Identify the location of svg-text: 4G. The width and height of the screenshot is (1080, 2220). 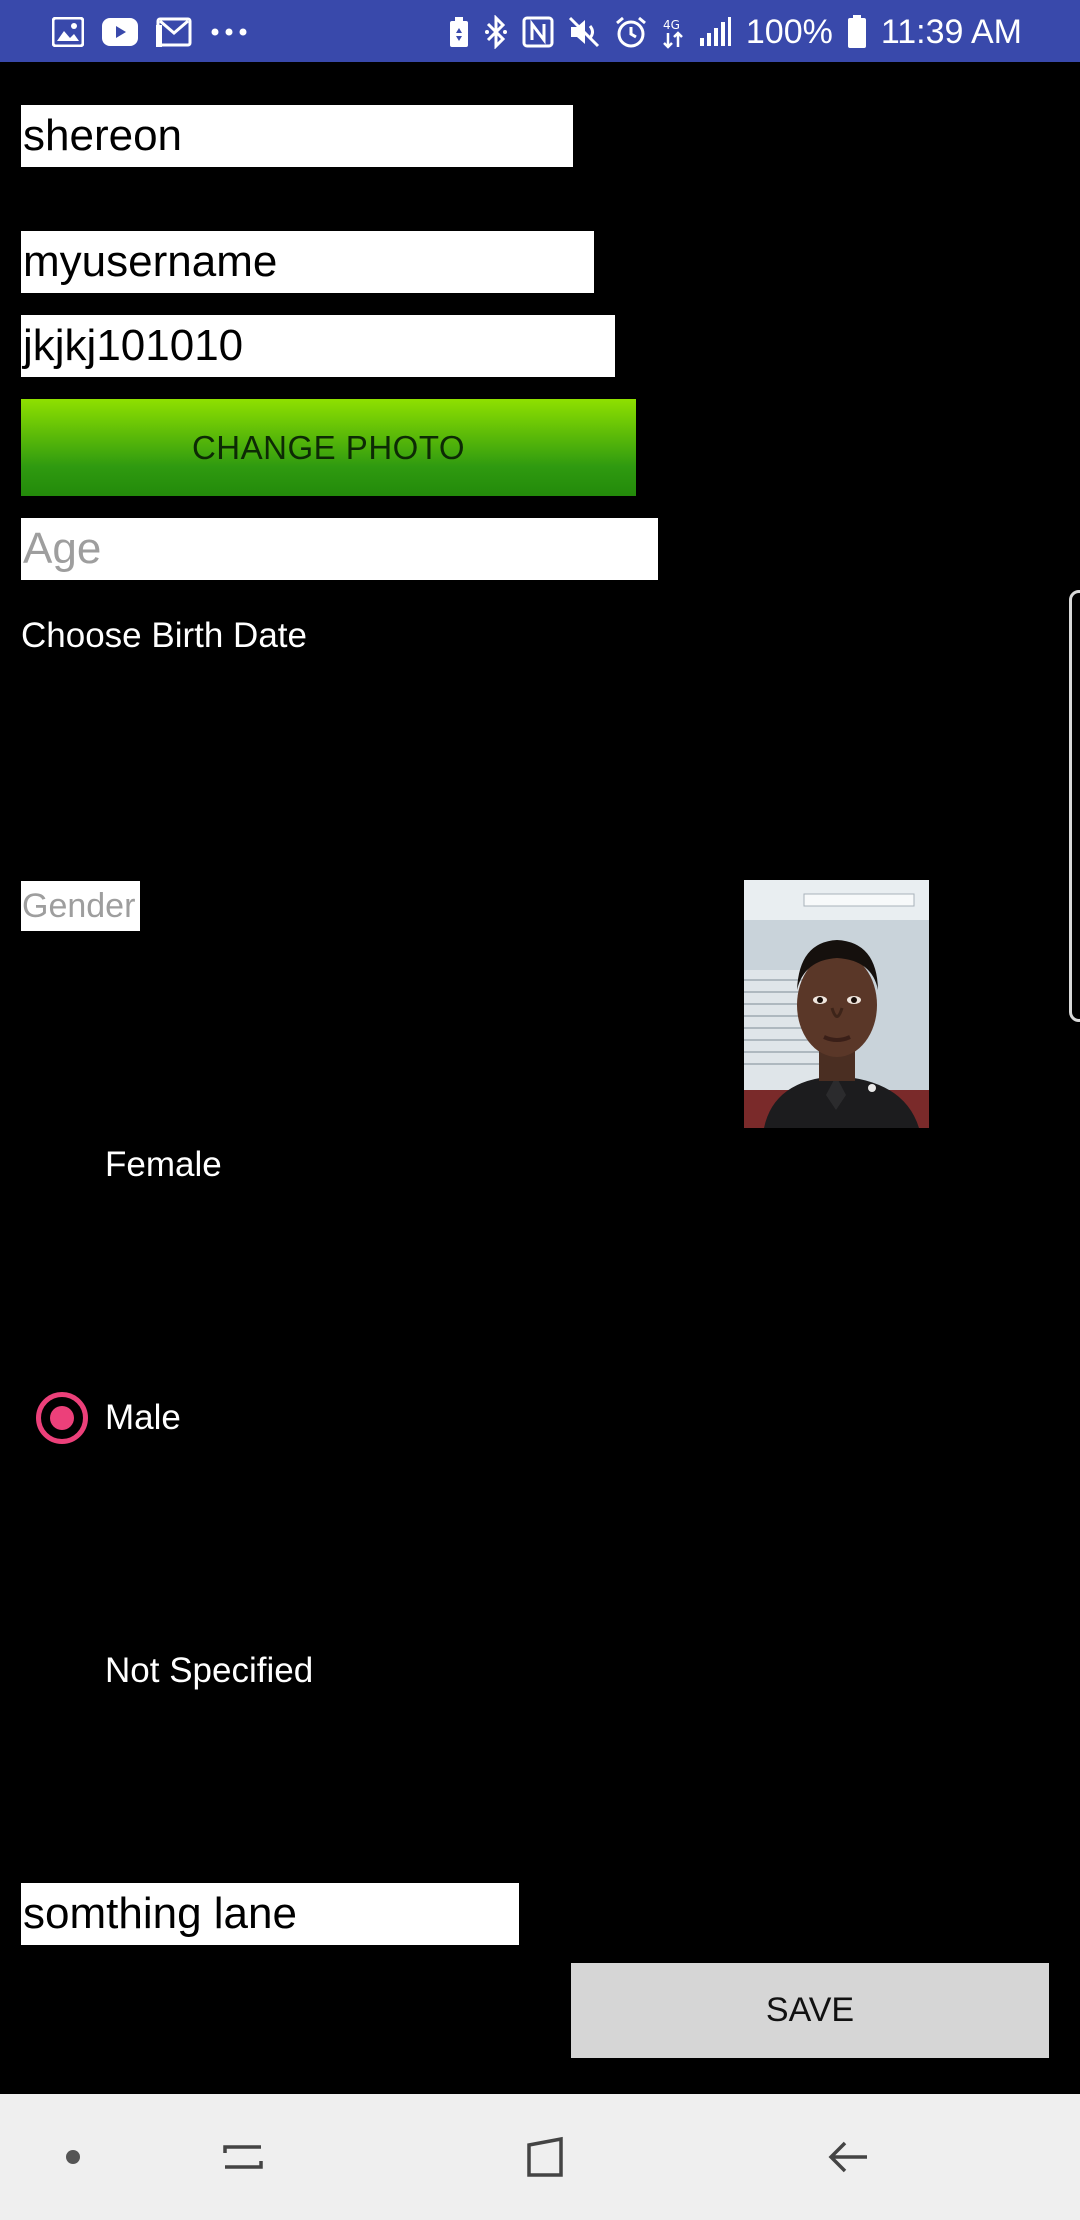
(671, 25).